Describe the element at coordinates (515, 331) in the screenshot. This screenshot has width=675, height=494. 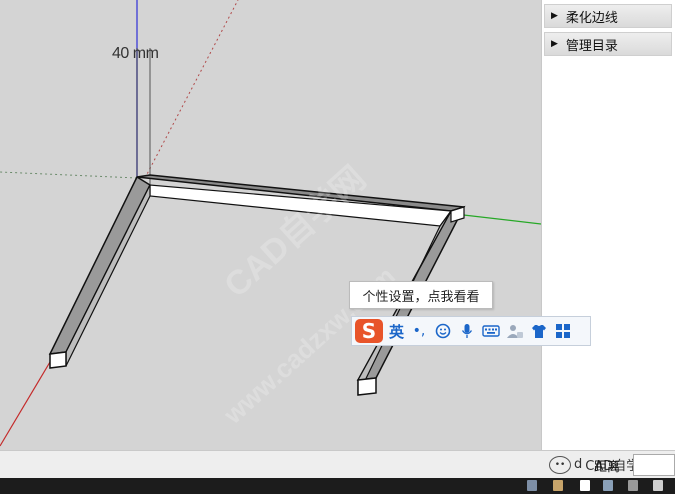
I see `user-icon` at that location.